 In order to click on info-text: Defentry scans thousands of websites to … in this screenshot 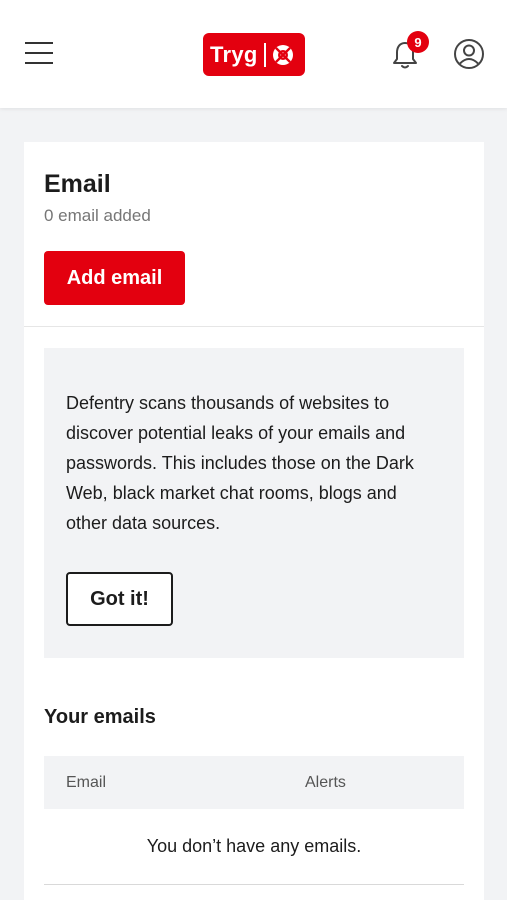, I will do `click(240, 463)`.